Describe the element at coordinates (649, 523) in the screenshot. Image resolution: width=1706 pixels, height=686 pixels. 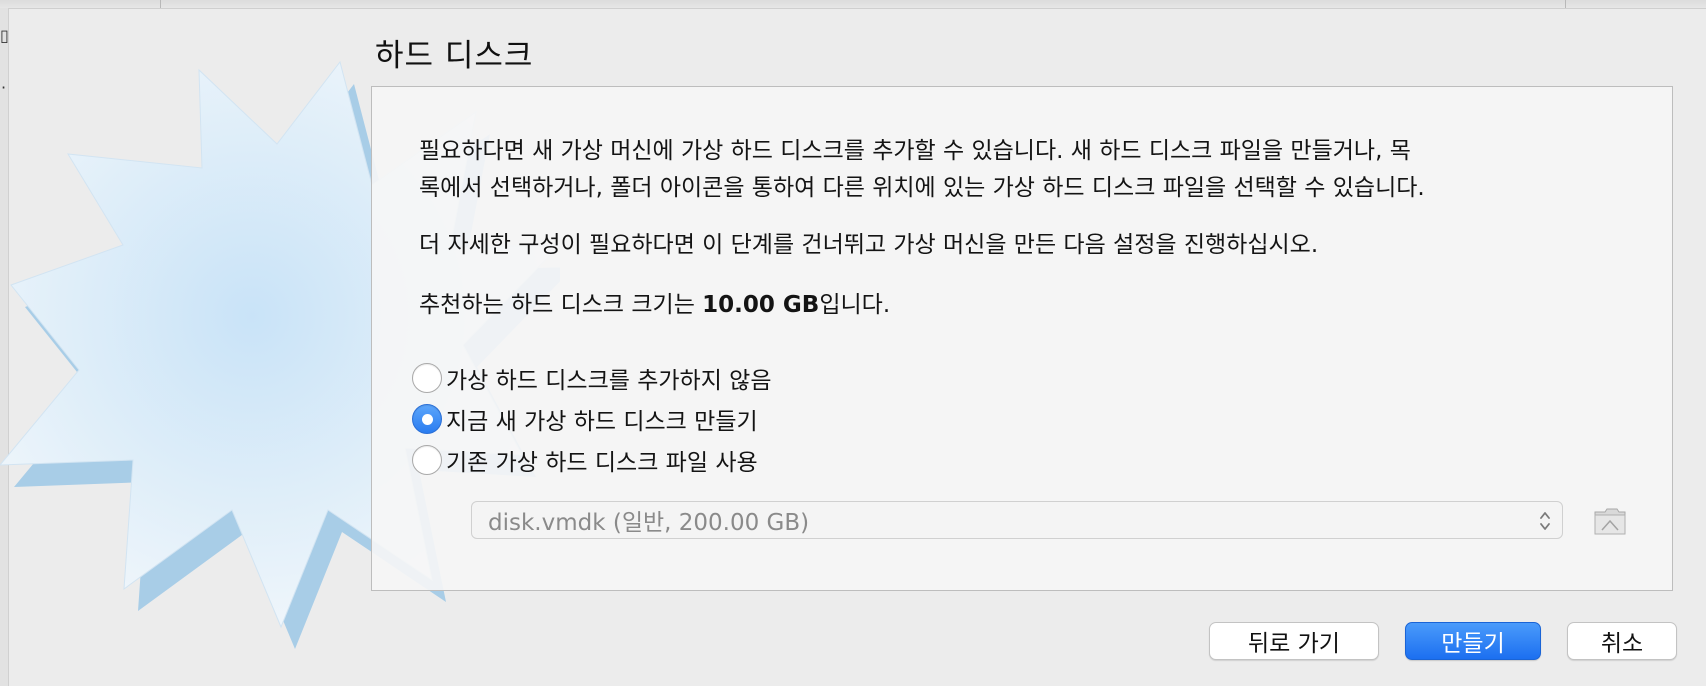
I see `disk-file-select-value: disk.vmdk (일반, 200.00 GB)` at that location.